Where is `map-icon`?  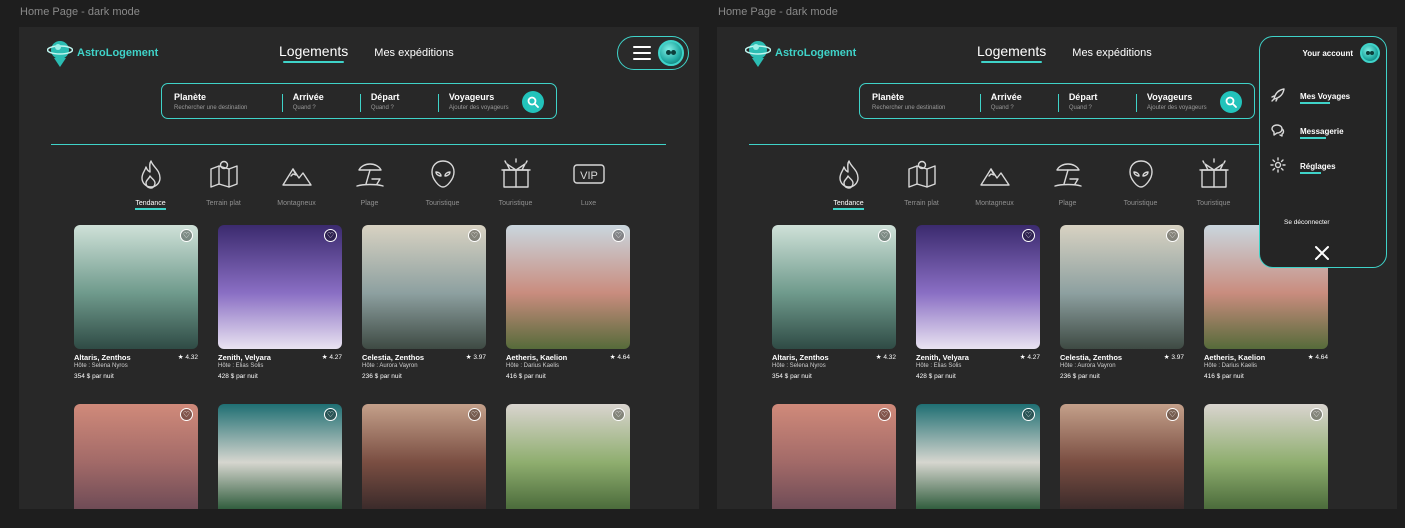 map-icon is located at coordinates (922, 176).